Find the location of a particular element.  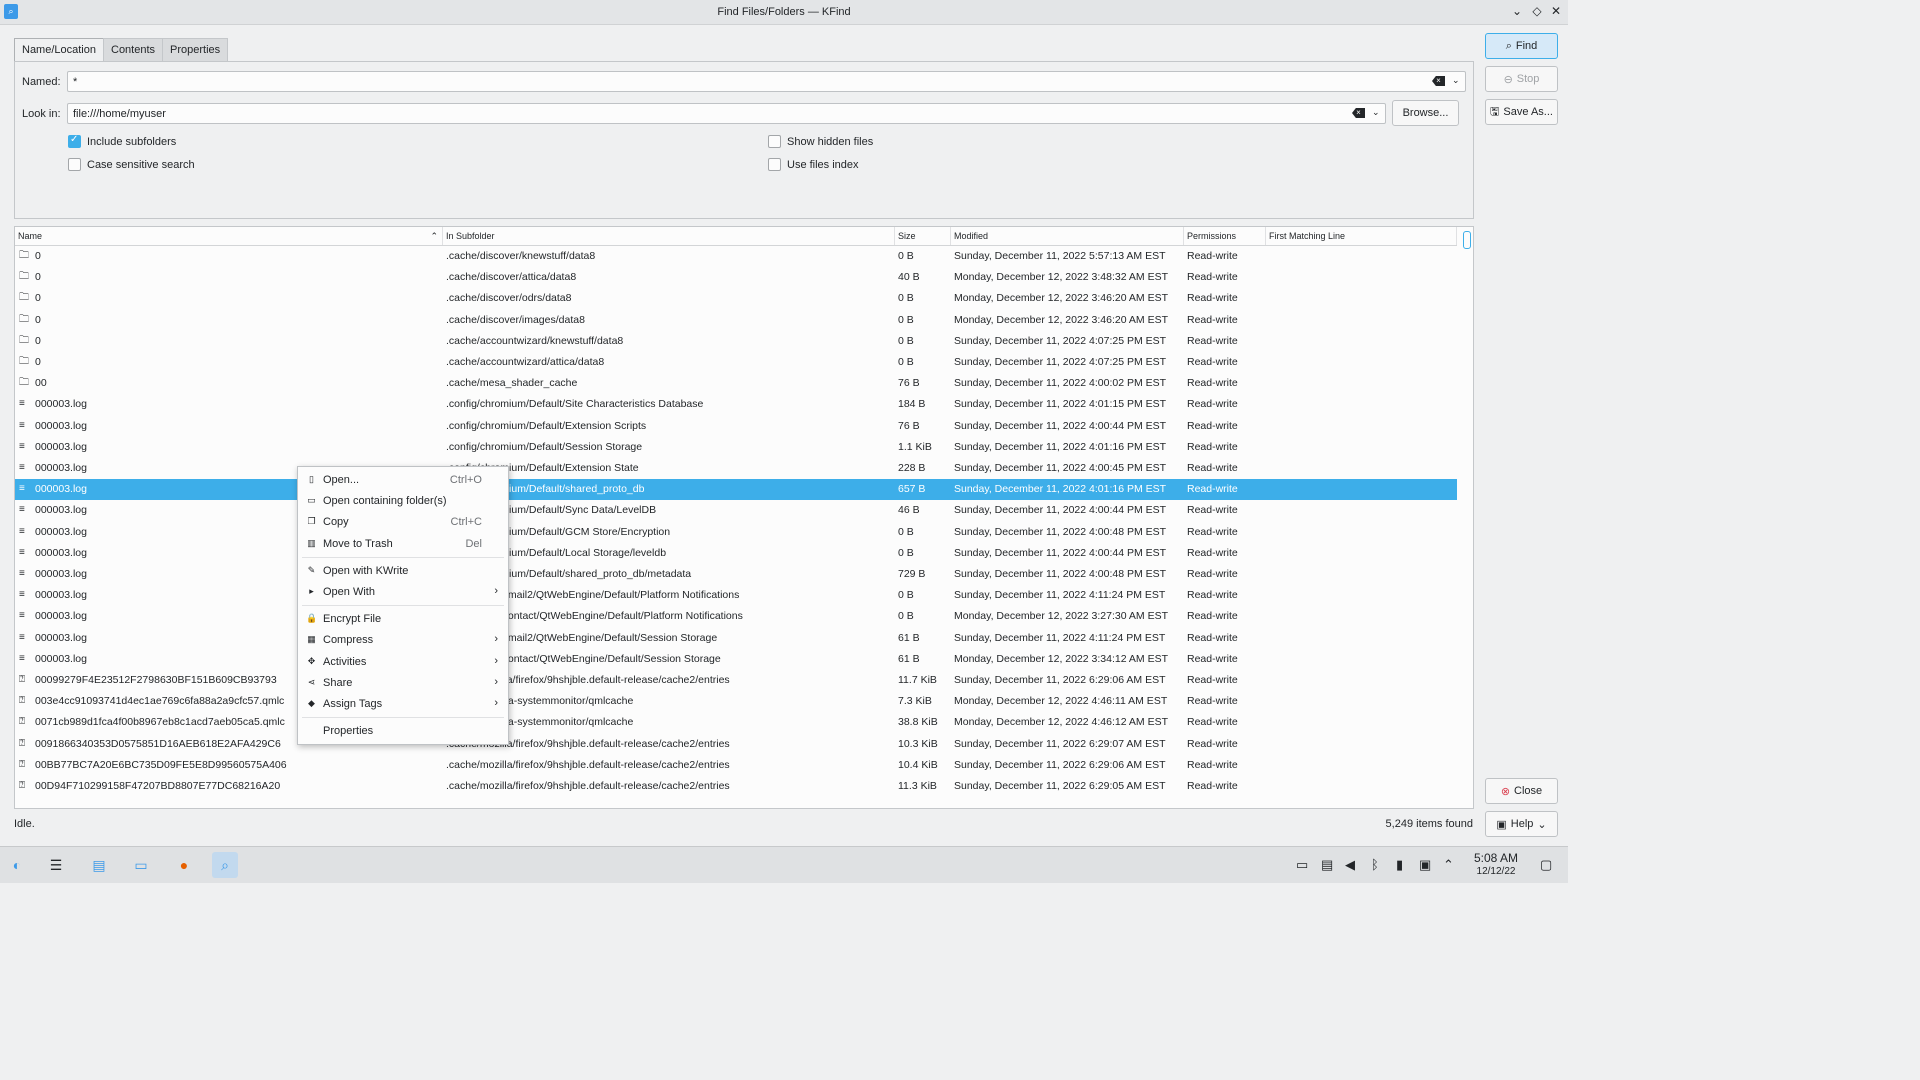

clear-named-icon: × is located at coordinates (1438, 81).